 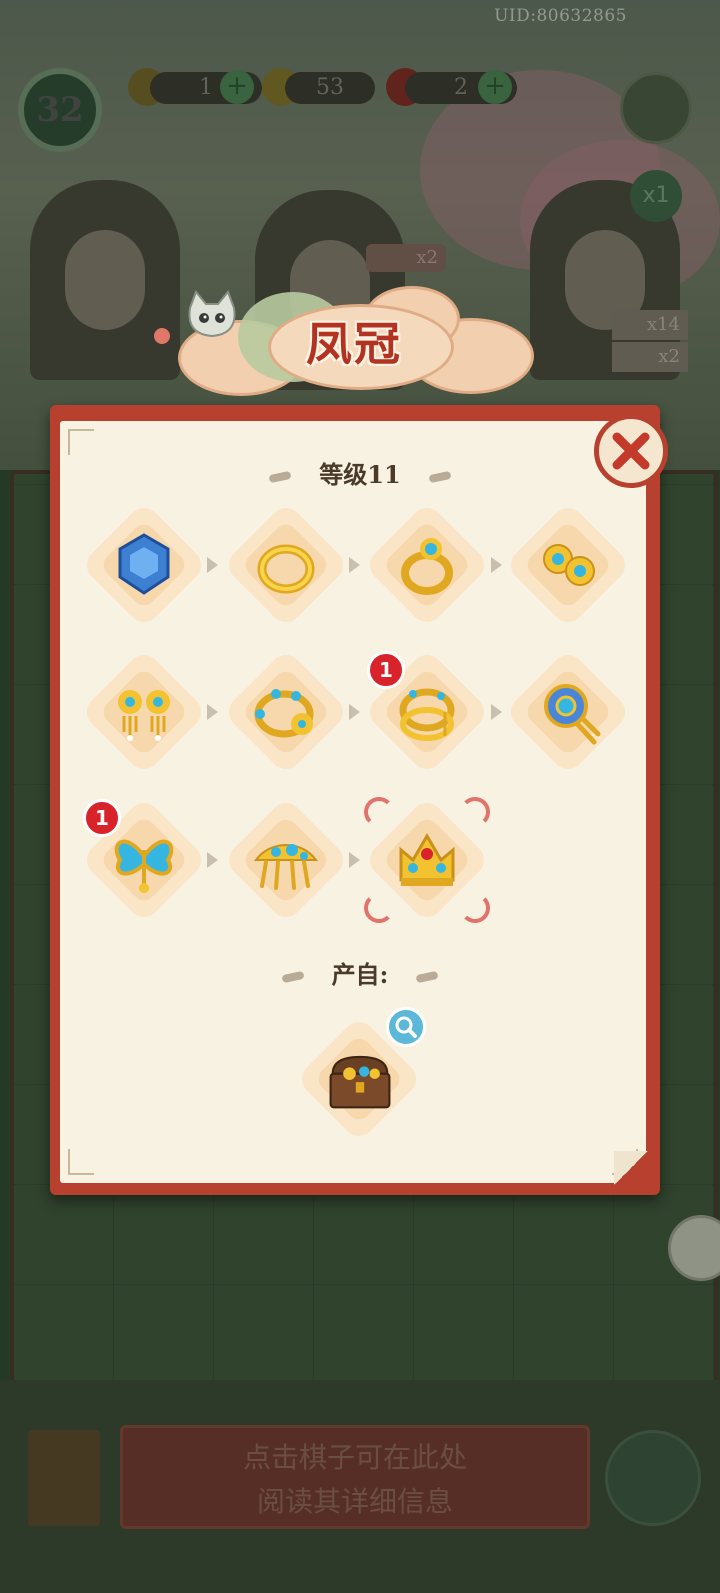 I want to click on source-label: 产自:, so click(x=360, y=974).